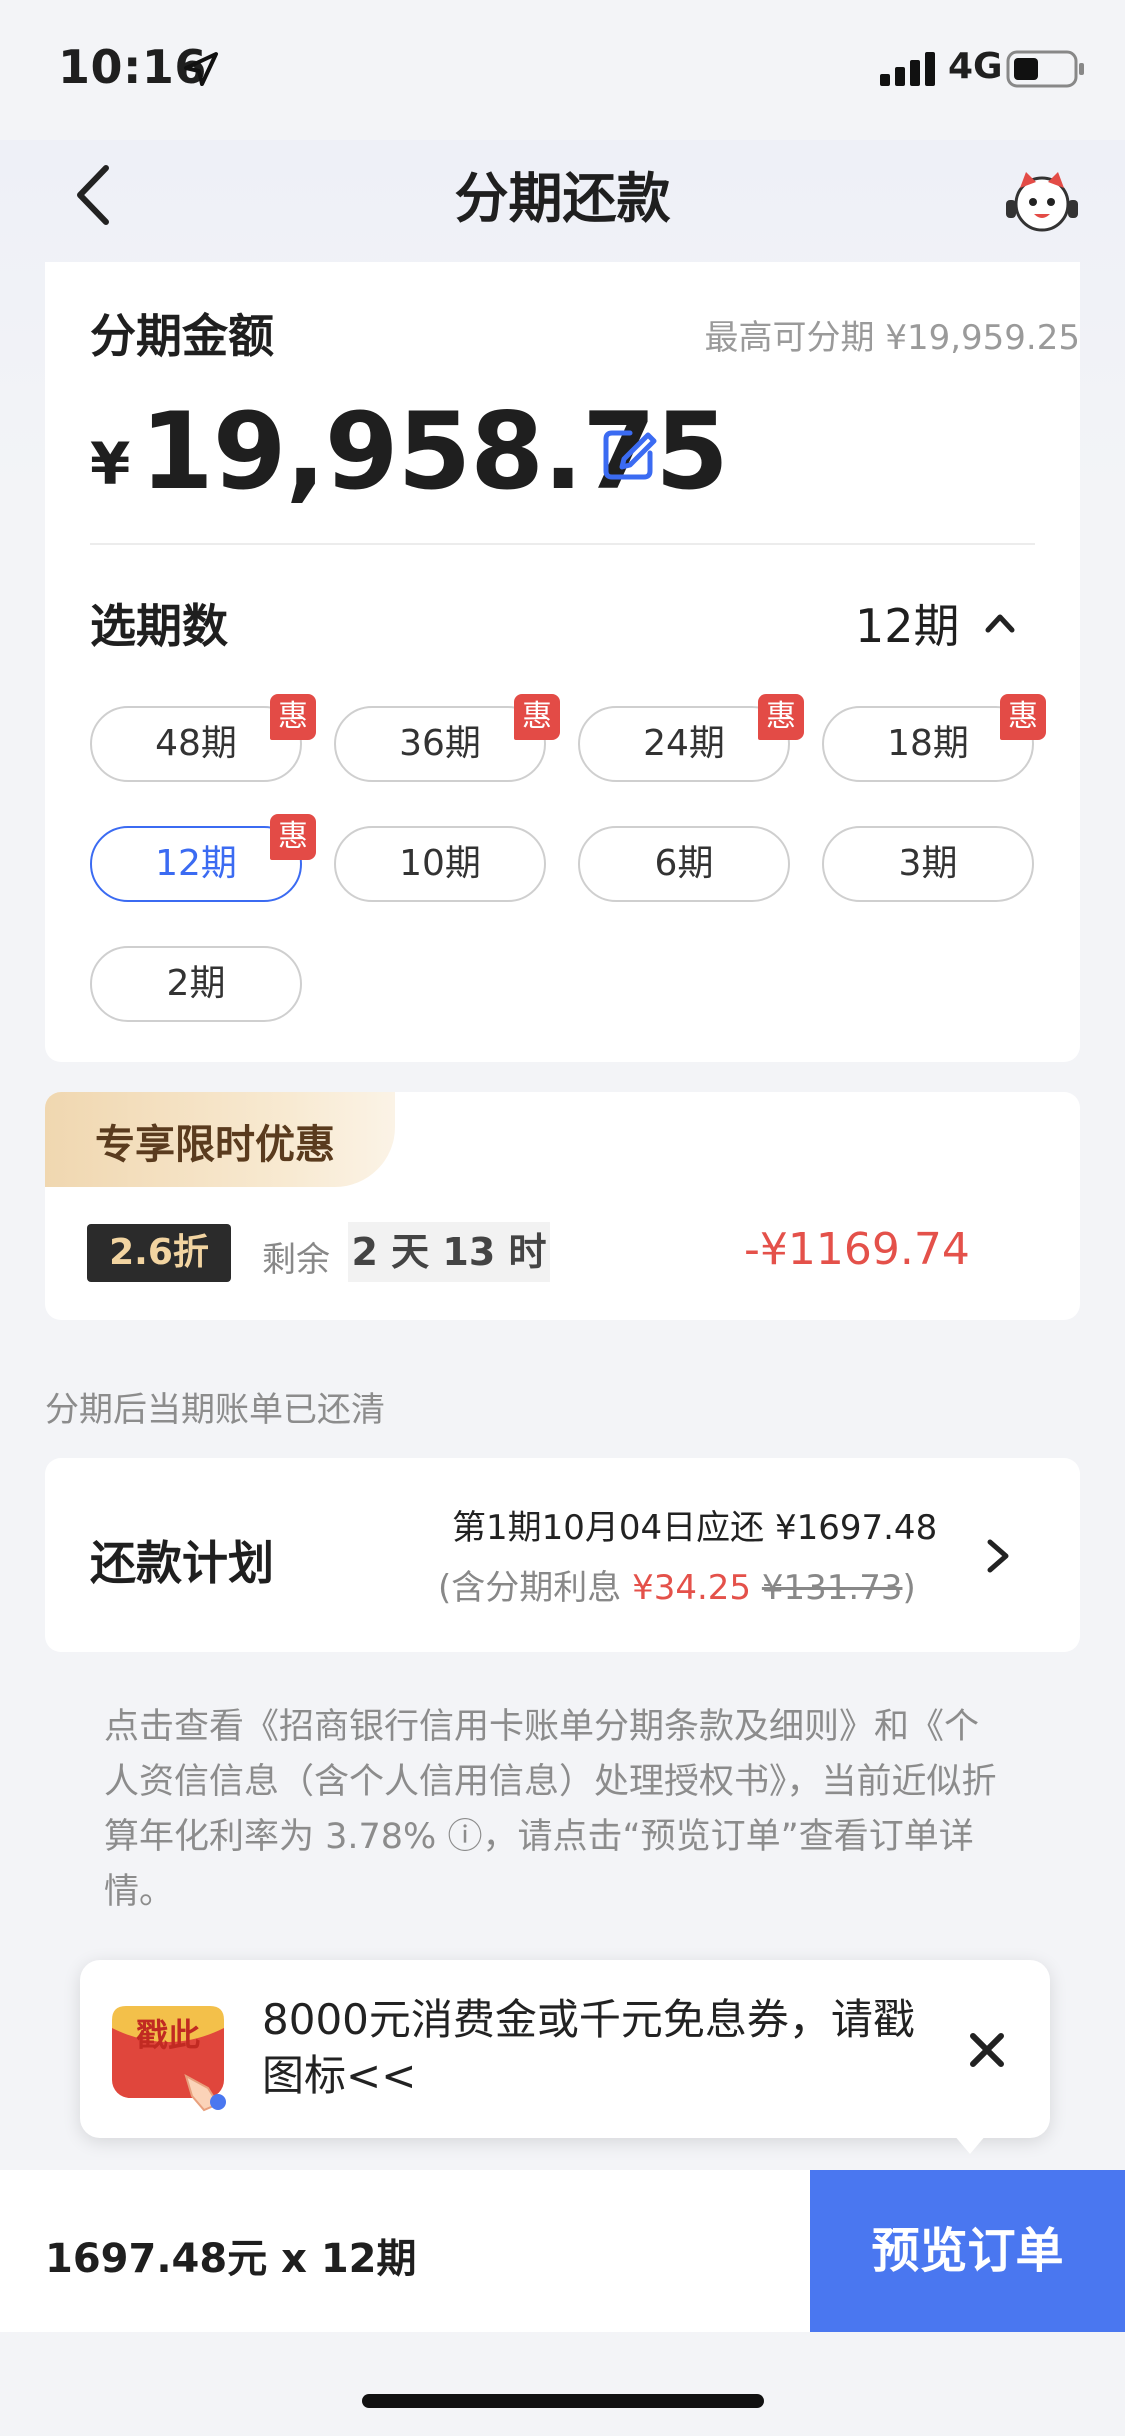  Describe the element at coordinates (110, 464) in the screenshot. I see `currency-symbol: ¥` at that location.